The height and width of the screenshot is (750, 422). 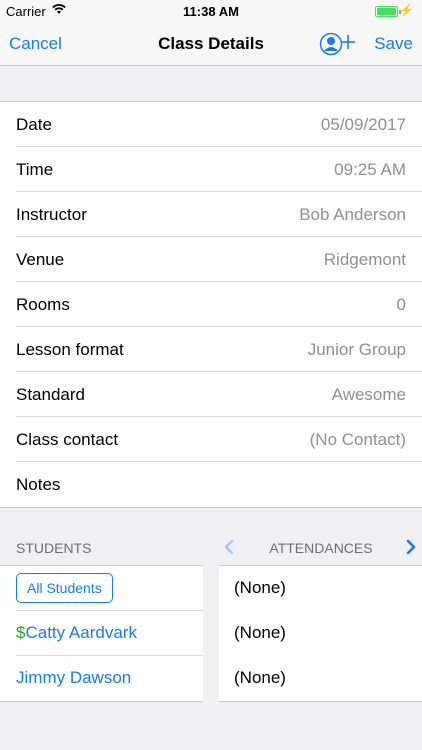 I want to click on detail-label: Rooms, so click(x=43, y=304).